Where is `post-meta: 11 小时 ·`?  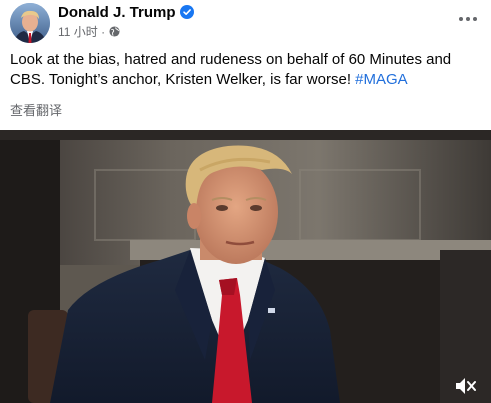 post-meta: 11 小时 · is located at coordinates (89, 32).